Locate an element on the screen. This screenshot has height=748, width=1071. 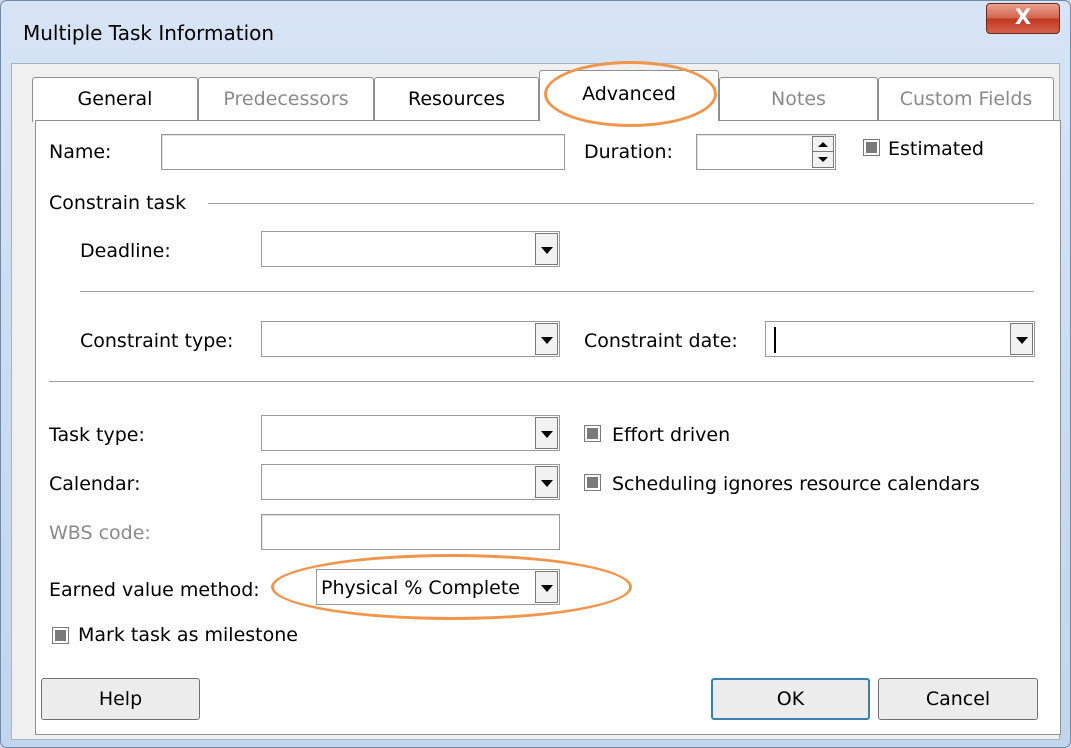
deadline-label: Deadline: is located at coordinates (125, 251).